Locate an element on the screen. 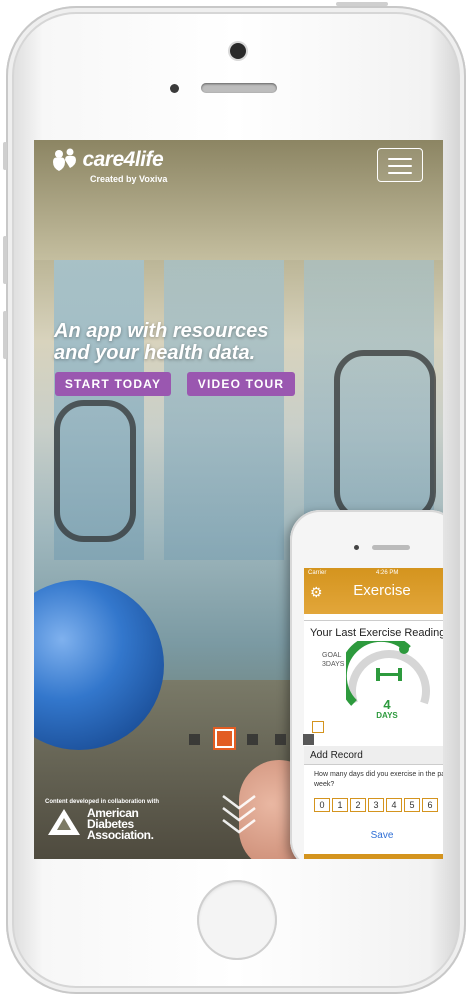 The image size is (472, 999). logo-subtitle: Created by Voxiva is located at coordinates (129, 179).